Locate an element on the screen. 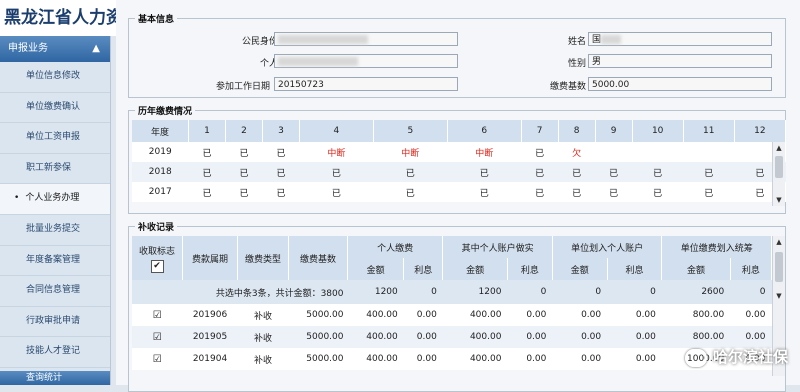 This screenshot has width=800, height=392. sidebar-item-label: 技能人才登记 is located at coordinates (53, 351).